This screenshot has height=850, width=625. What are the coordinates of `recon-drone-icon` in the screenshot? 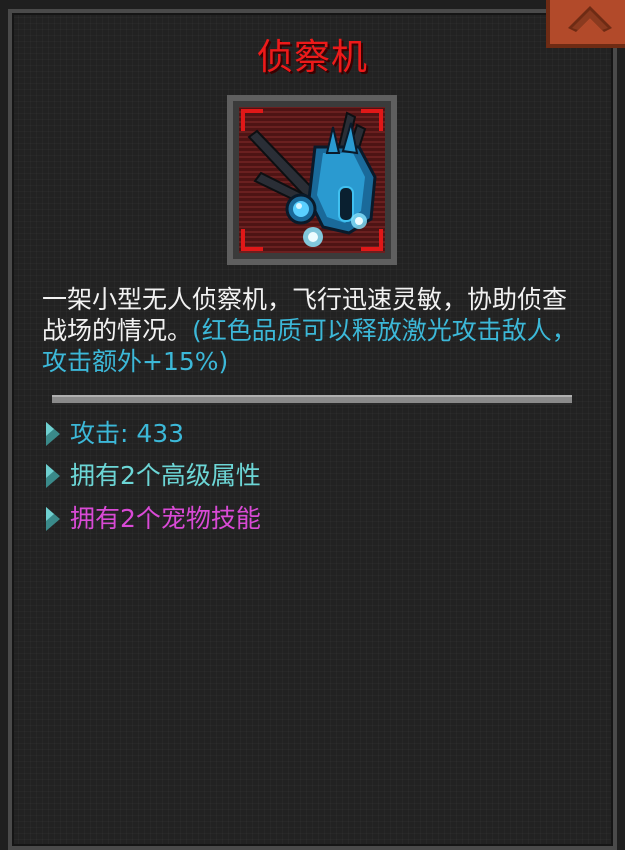 It's located at (312, 179).